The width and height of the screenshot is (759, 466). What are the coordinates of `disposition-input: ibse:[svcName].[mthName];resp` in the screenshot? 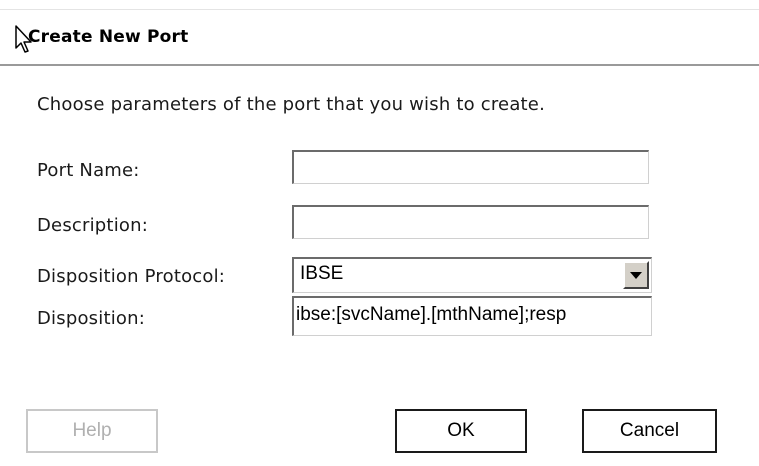 It's located at (472, 316).